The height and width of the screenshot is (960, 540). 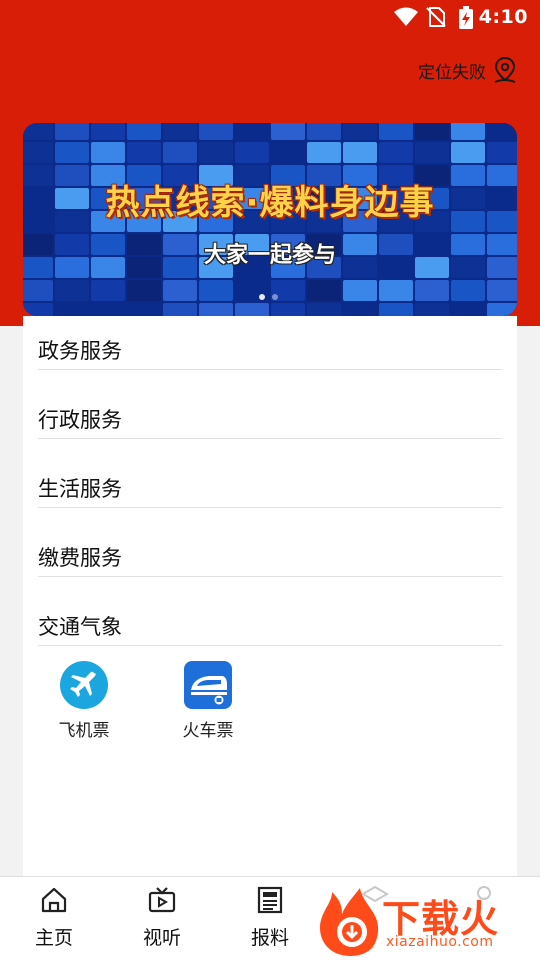 I want to click on location-label: 定位失败, so click(x=452, y=72).